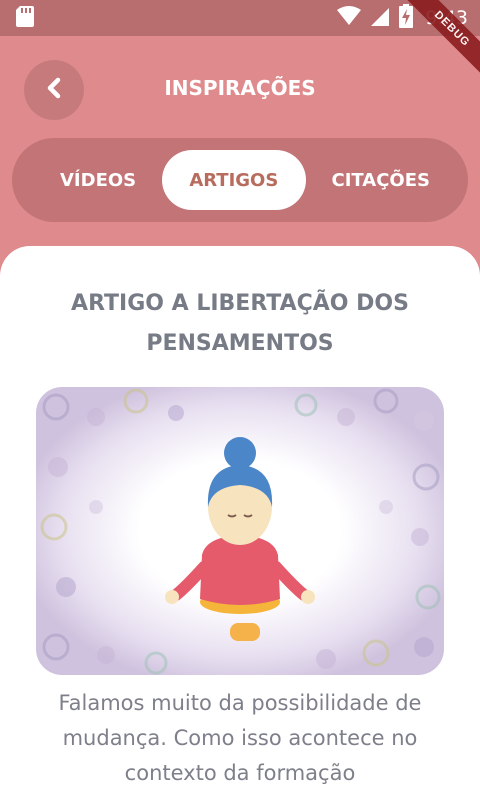 The height and width of the screenshot is (800, 480). I want to click on tab-videos: VÍDEOS, so click(98, 180).